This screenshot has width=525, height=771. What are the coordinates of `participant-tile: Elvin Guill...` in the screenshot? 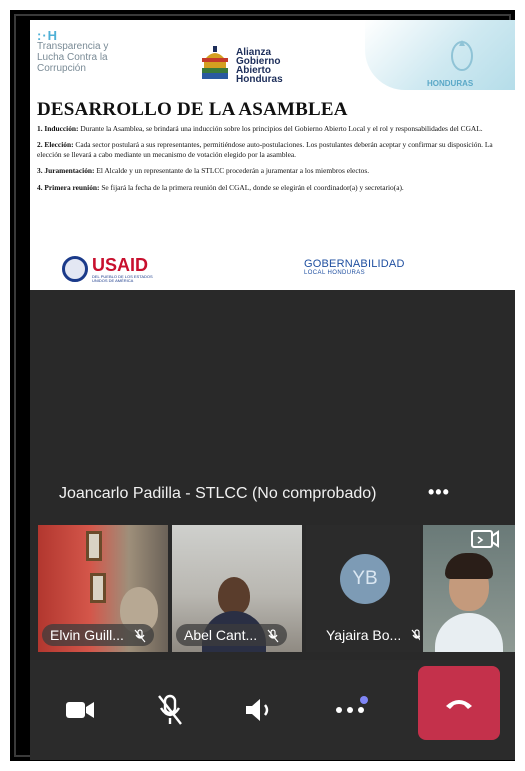 It's located at (103, 588).